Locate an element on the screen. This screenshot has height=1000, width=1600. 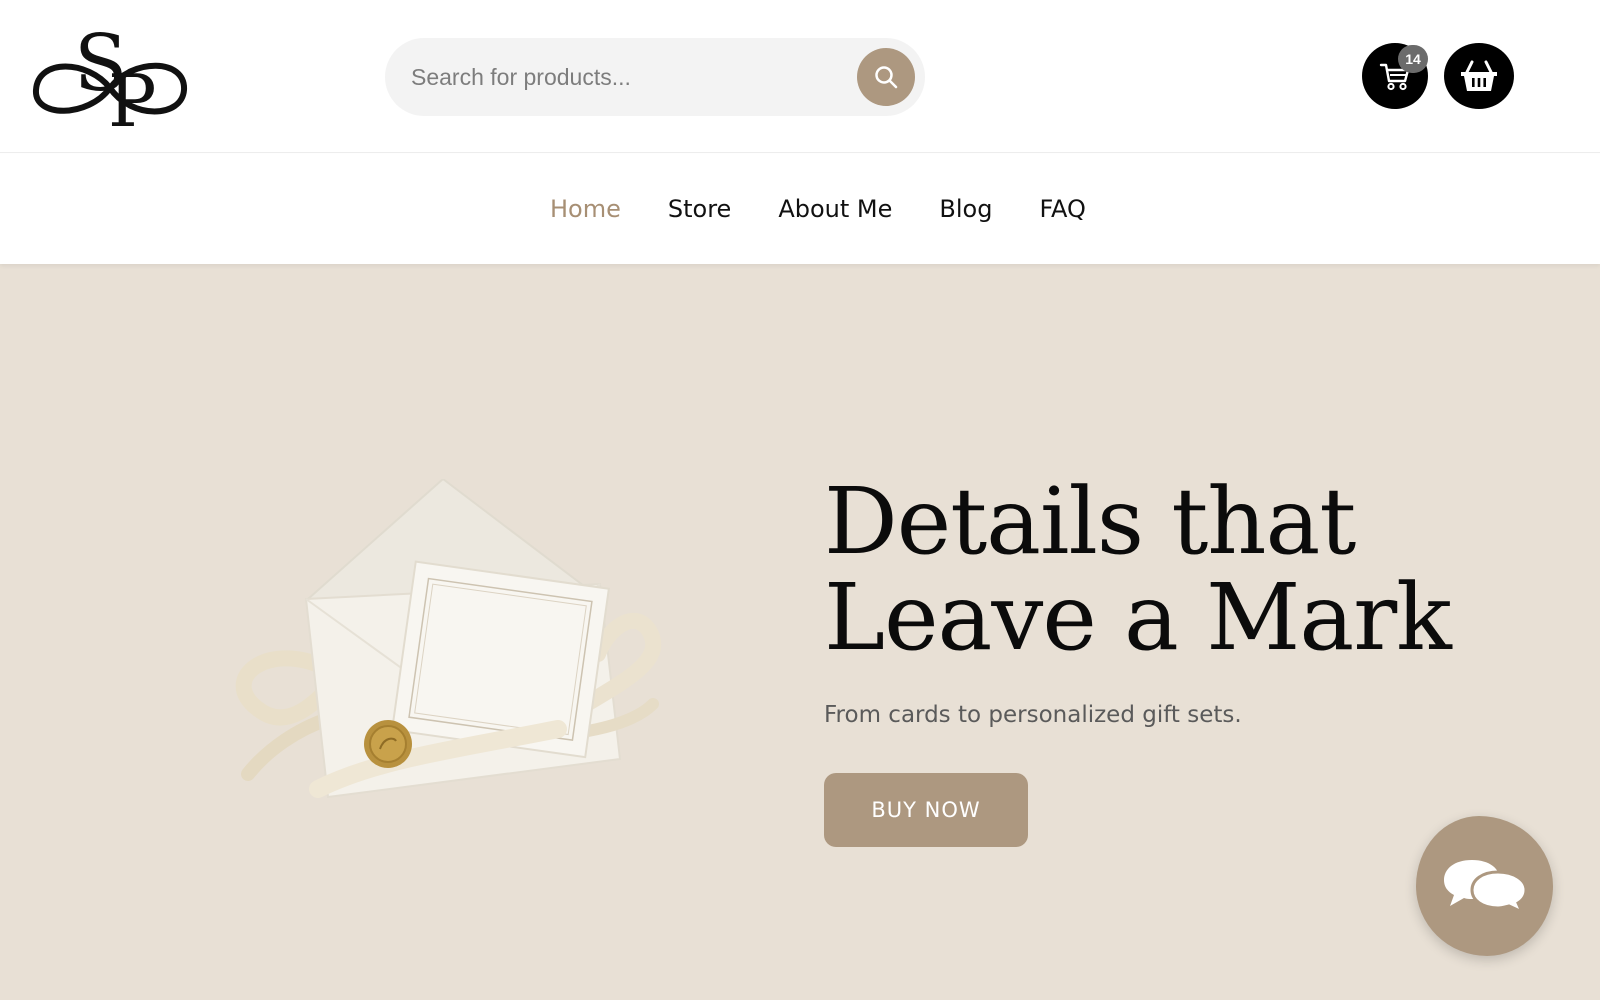
basket-icon is located at coordinates (1479, 75).